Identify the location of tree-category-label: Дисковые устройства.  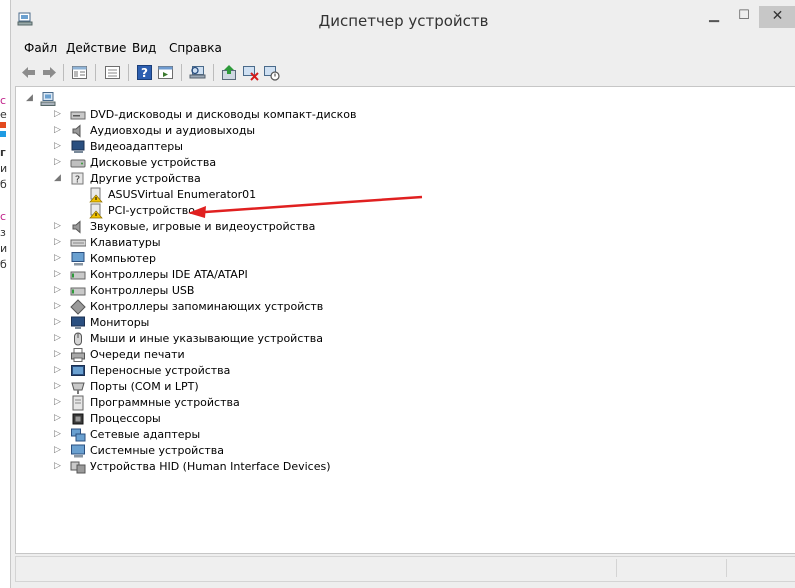
(153, 162).